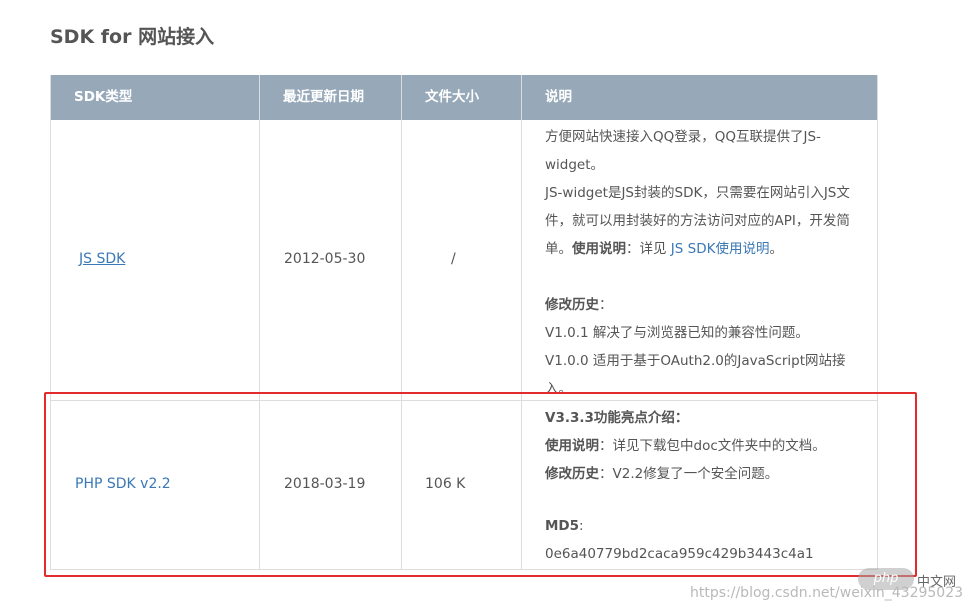 The height and width of the screenshot is (612, 970). Describe the element at coordinates (697, 221) in the screenshot. I see `desc-line: 件，就可以用封装好的方法访问对应的API，开发简` at that location.